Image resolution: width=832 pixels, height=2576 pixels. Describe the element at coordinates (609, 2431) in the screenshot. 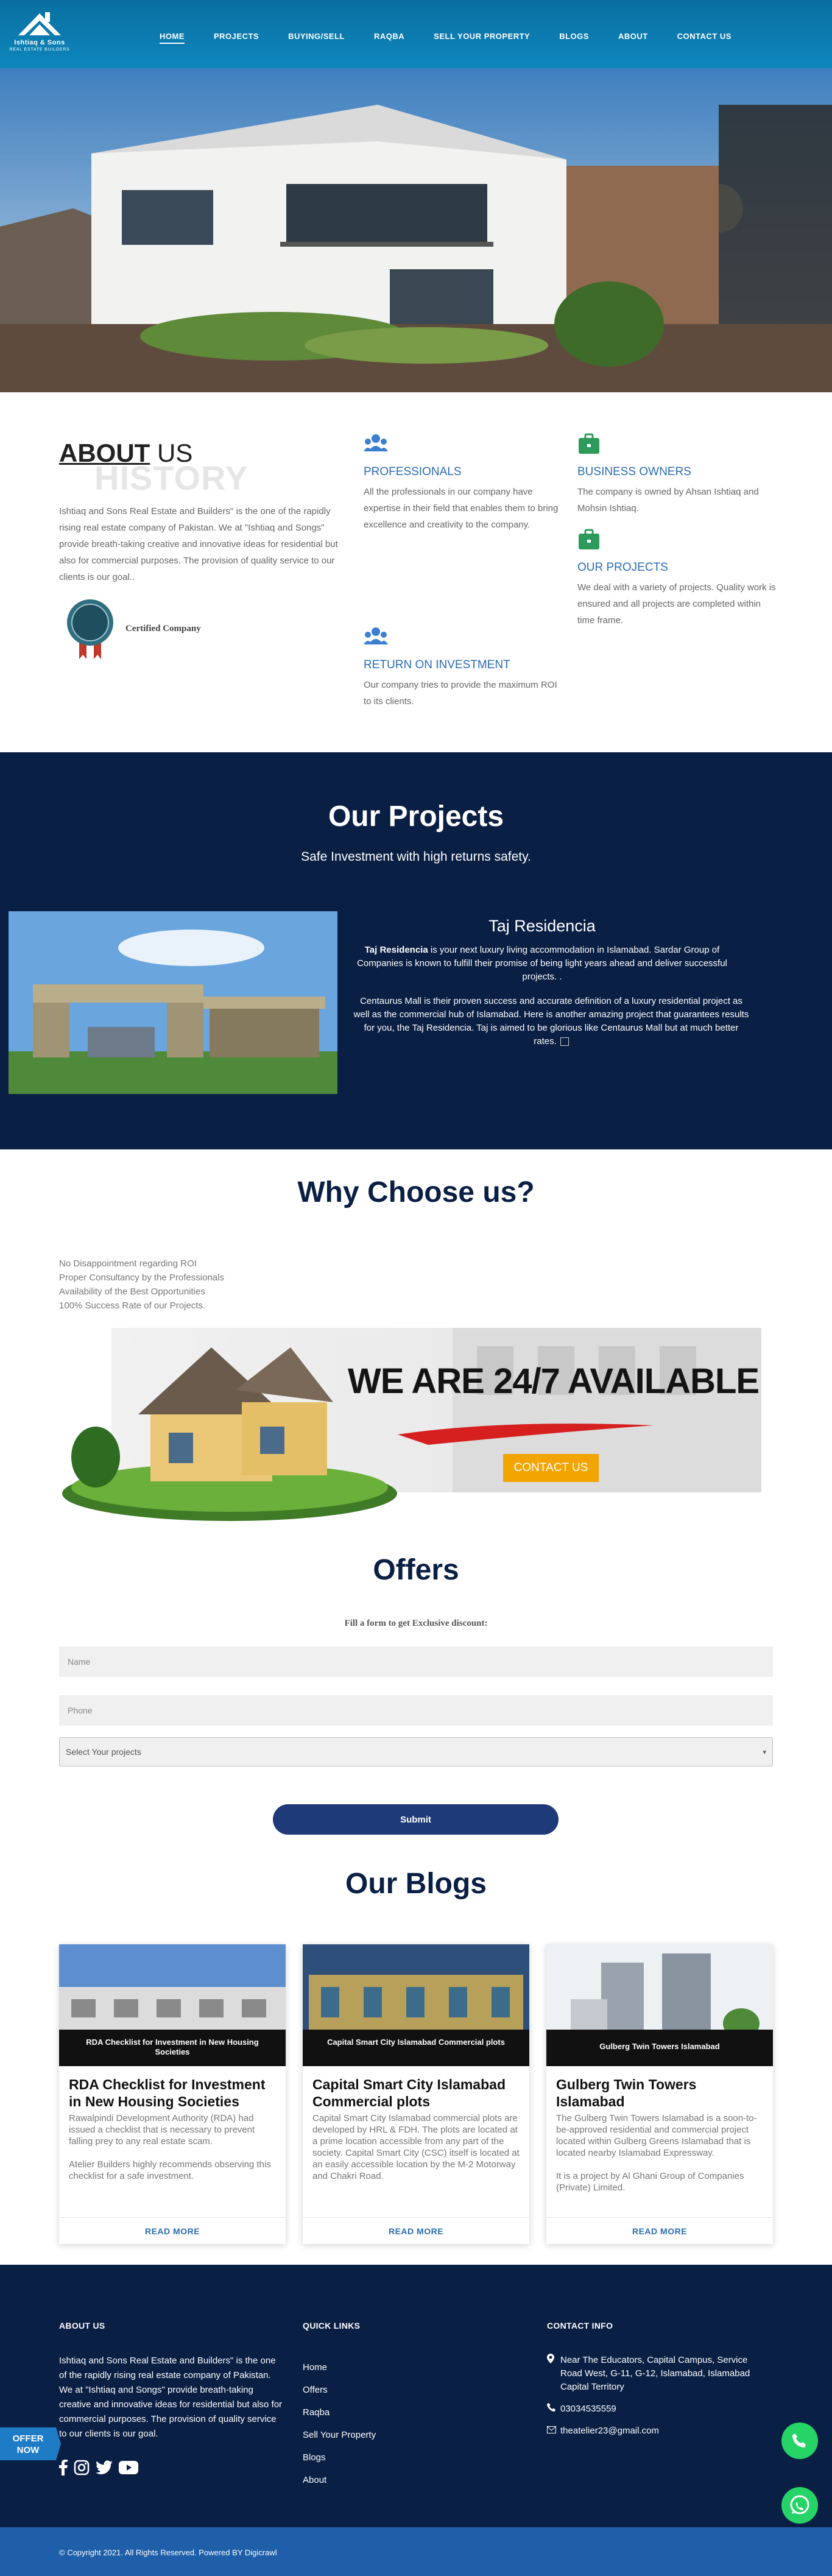

I see `footer-email: theatelier23@gmail.com` at that location.